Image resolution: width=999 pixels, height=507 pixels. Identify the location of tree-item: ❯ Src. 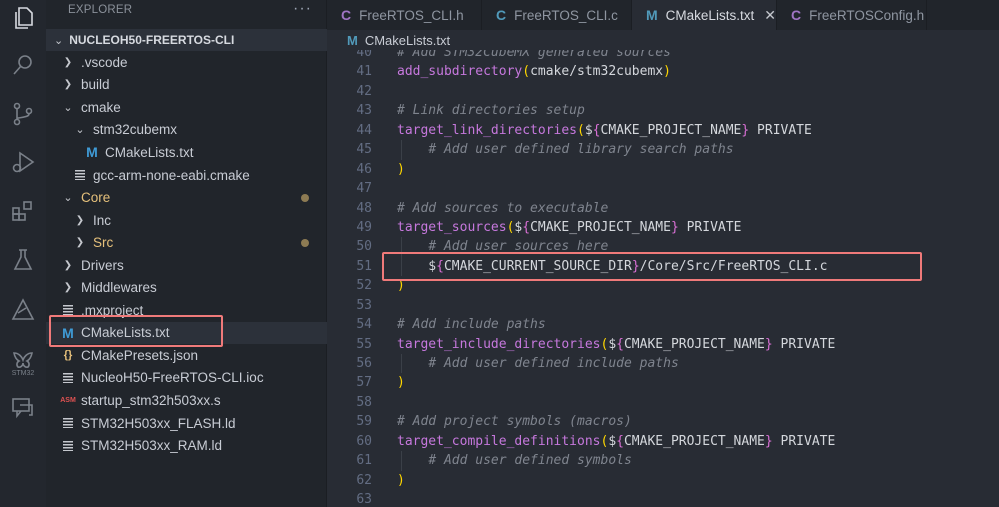
(186, 242).